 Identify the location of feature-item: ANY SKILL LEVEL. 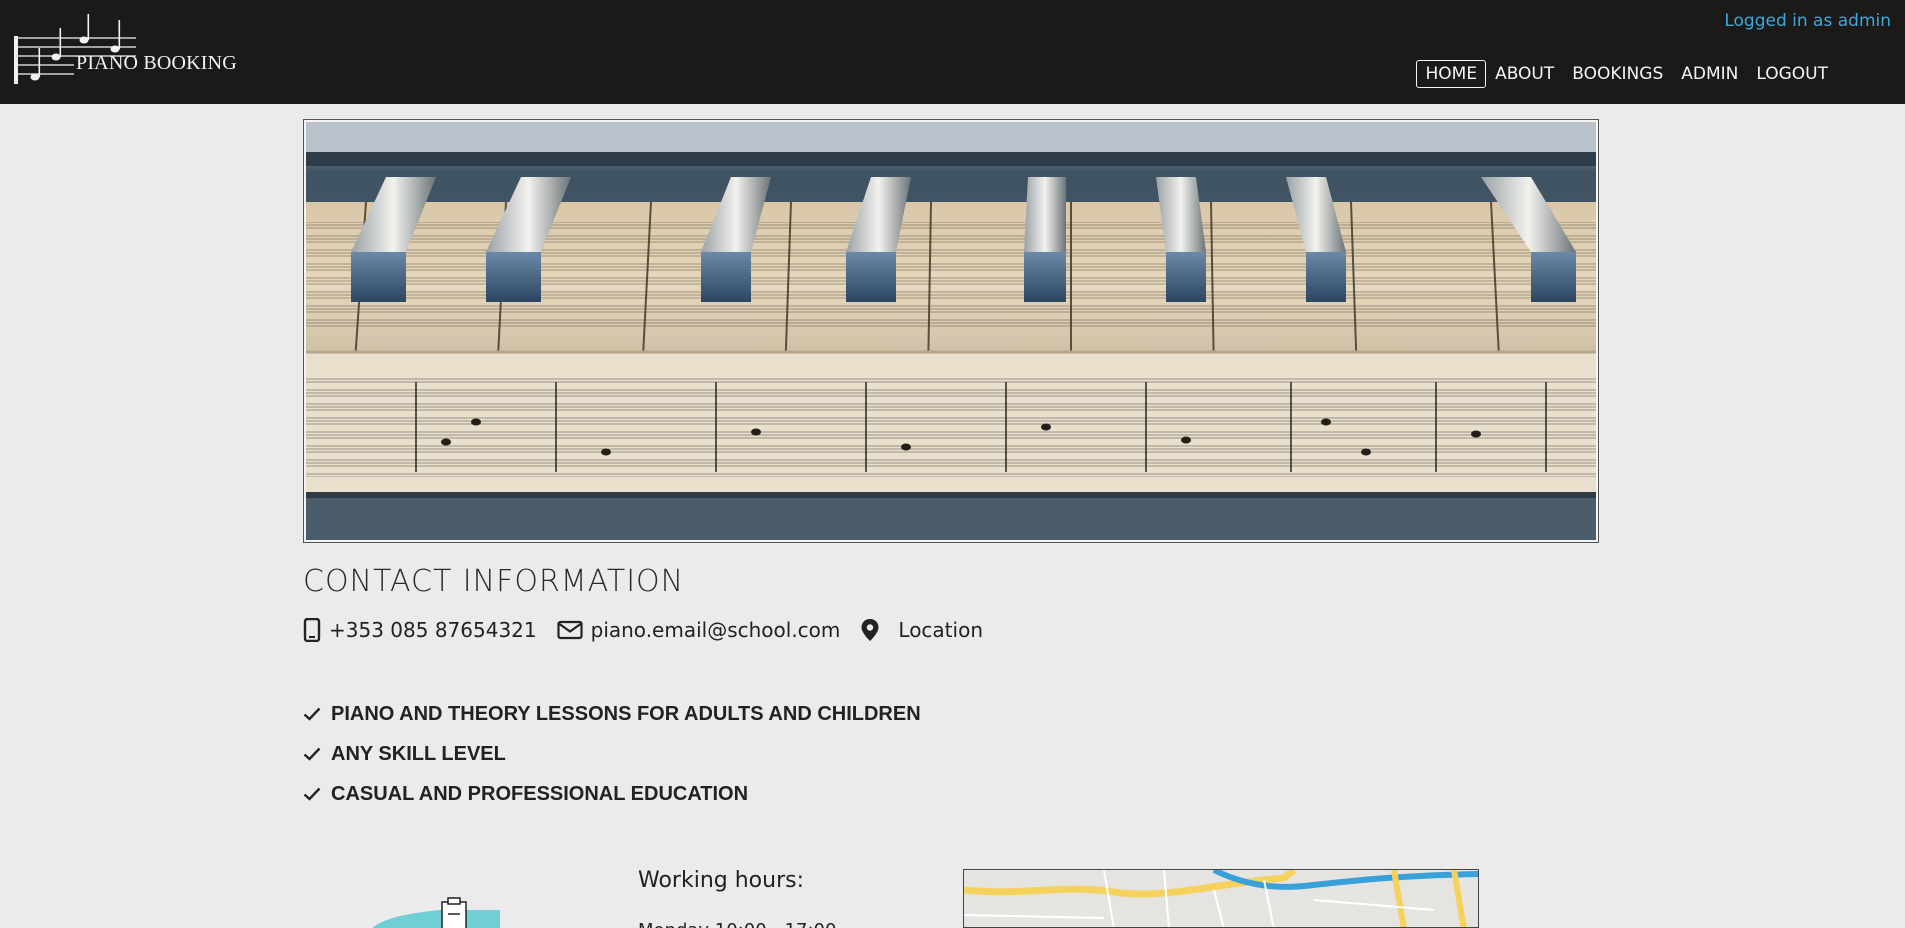
(612, 754).